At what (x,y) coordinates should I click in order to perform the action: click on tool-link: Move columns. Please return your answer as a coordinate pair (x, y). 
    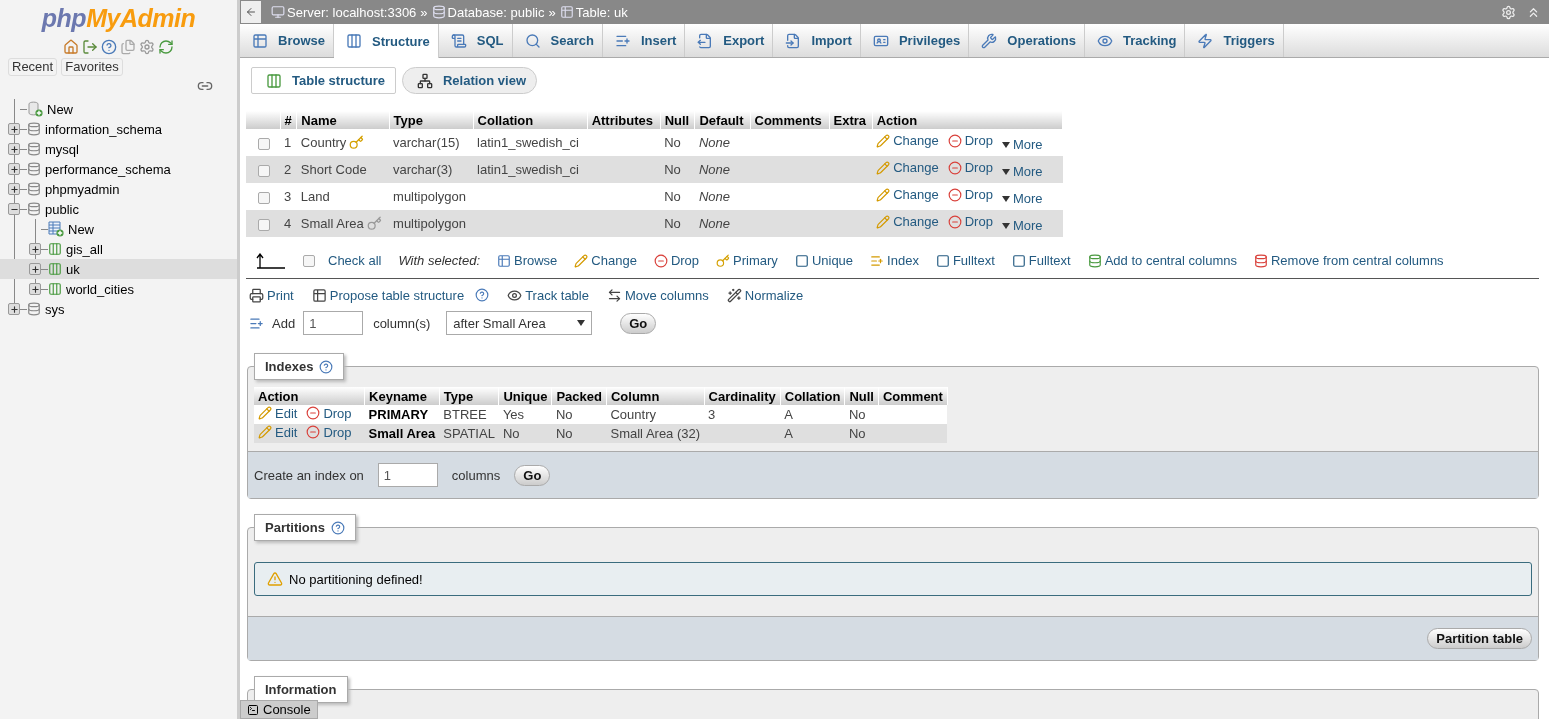
    Looking at the image, I should click on (657, 295).